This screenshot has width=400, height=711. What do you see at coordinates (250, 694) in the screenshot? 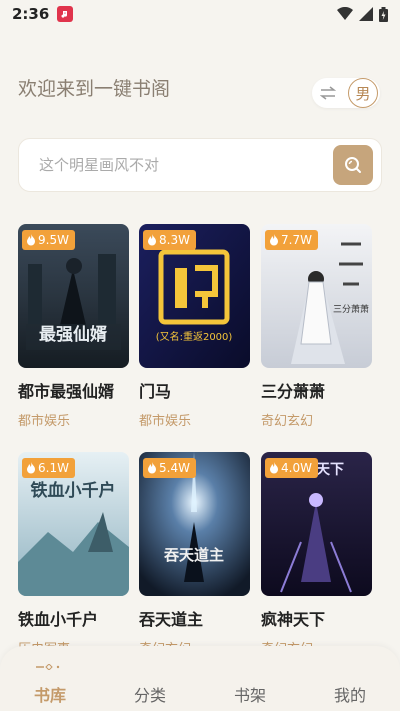
I see `nav-tab-shelf: 书架` at bounding box center [250, 694].